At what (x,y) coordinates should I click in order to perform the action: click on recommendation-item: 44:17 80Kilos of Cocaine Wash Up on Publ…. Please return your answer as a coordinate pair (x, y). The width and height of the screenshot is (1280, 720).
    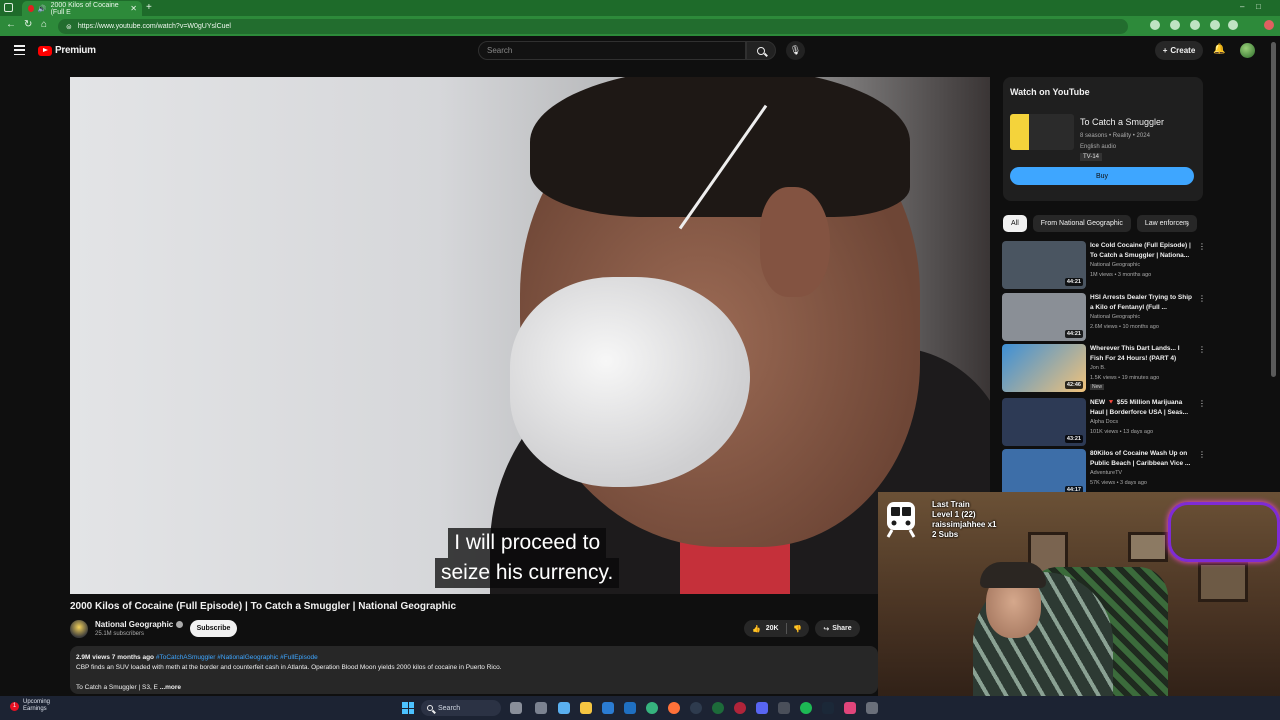
    Looking at the image, I should click on (1104, 473).